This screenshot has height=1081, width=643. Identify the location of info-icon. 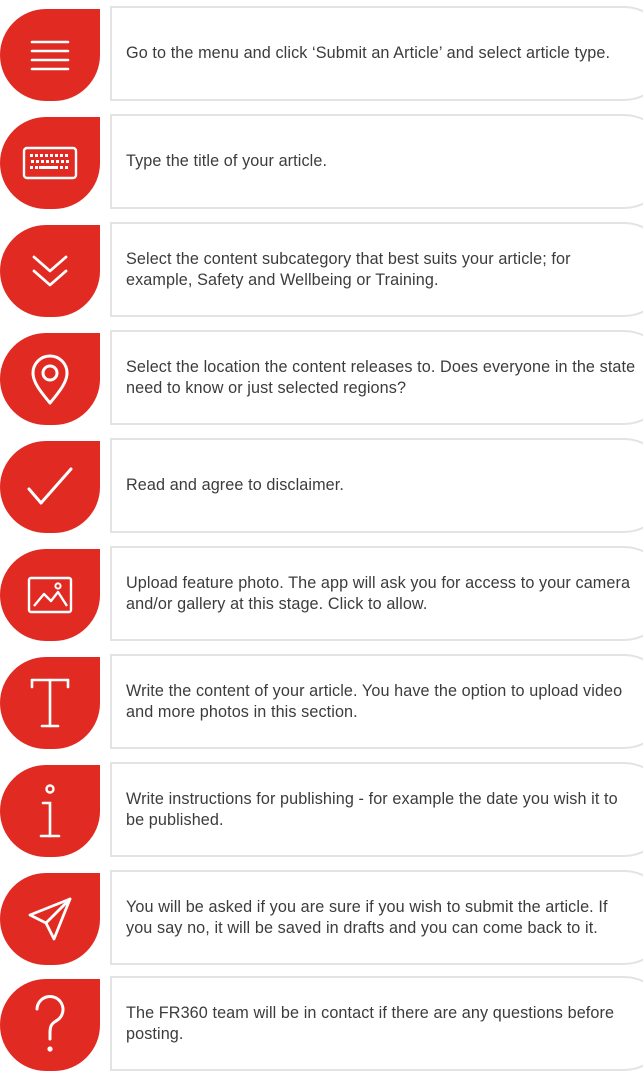
(50, 811).